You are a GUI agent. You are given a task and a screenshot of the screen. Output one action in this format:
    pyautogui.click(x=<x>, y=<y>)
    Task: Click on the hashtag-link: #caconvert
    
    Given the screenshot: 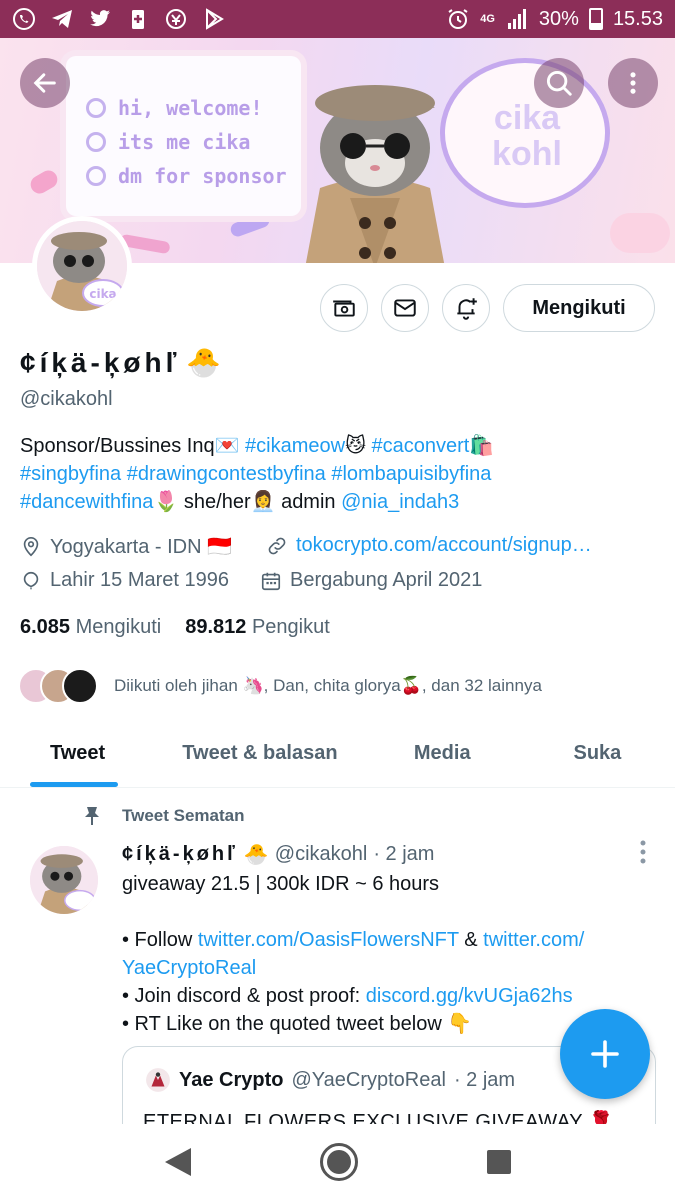 What is the action you would take?
    pyautogui.click(x=420, y=446)
    